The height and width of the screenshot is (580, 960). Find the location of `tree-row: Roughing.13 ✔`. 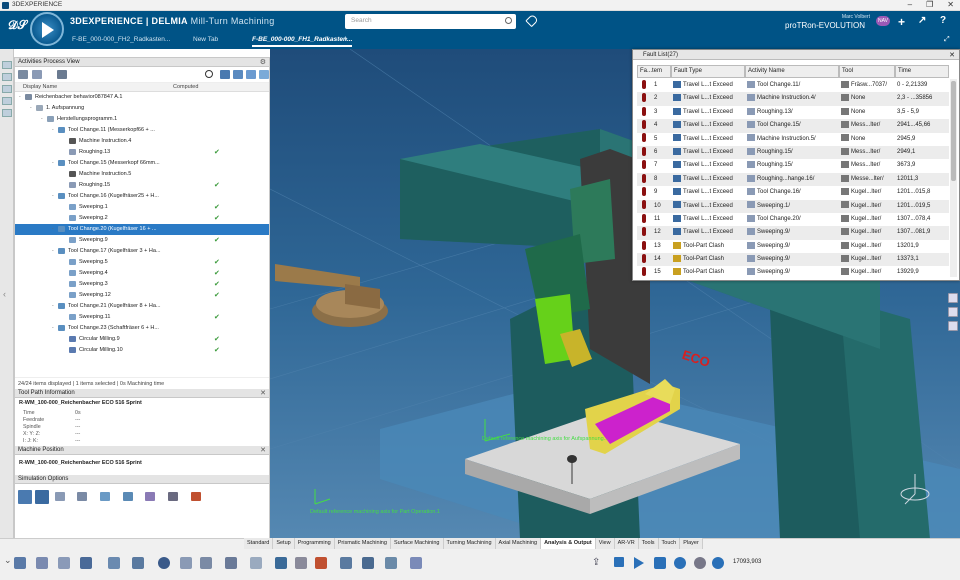

tree-row: Roughing.13 ✔ is located at coordinates (142, 152).